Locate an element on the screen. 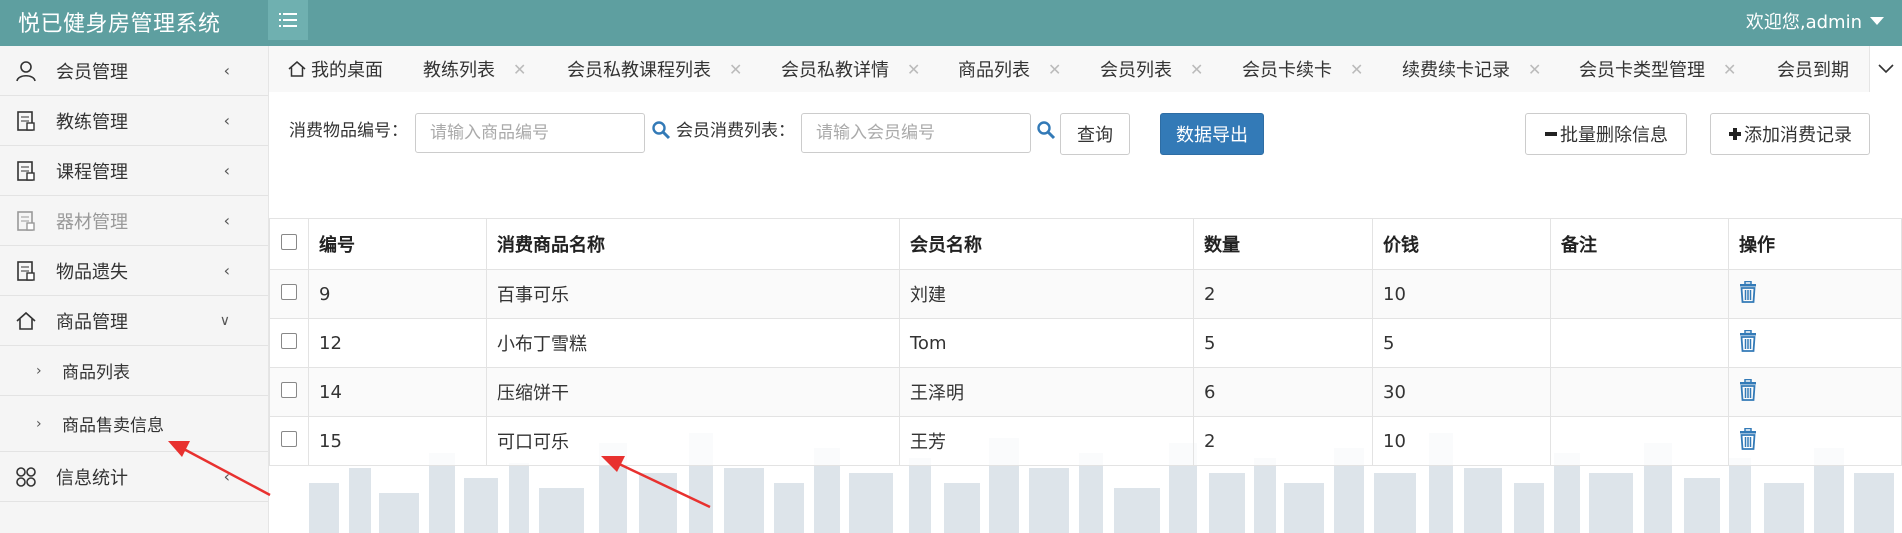 The height and width of the screenshot is (533, 1902). cell-member: 王芳 is located at coordinates (1046, 441).